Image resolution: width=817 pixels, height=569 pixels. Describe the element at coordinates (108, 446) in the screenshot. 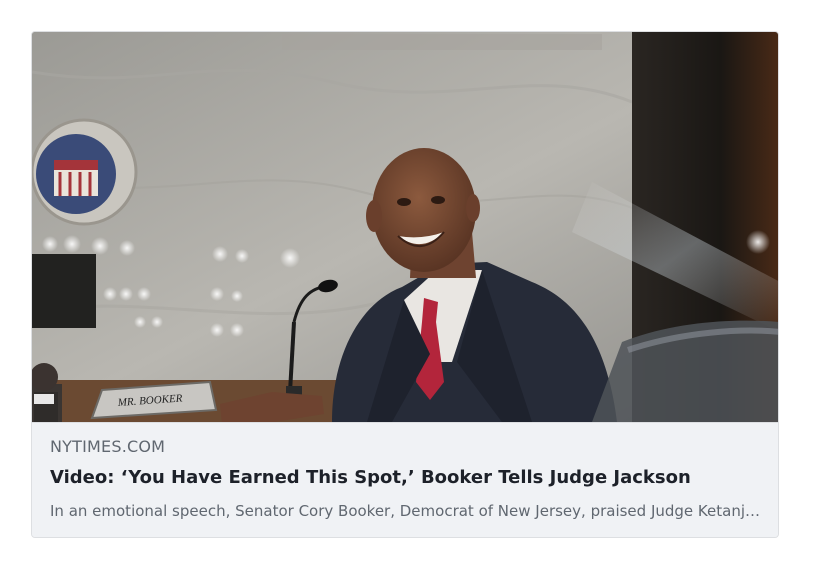

I see `link-domain: NYTIMES.COM` at that location.